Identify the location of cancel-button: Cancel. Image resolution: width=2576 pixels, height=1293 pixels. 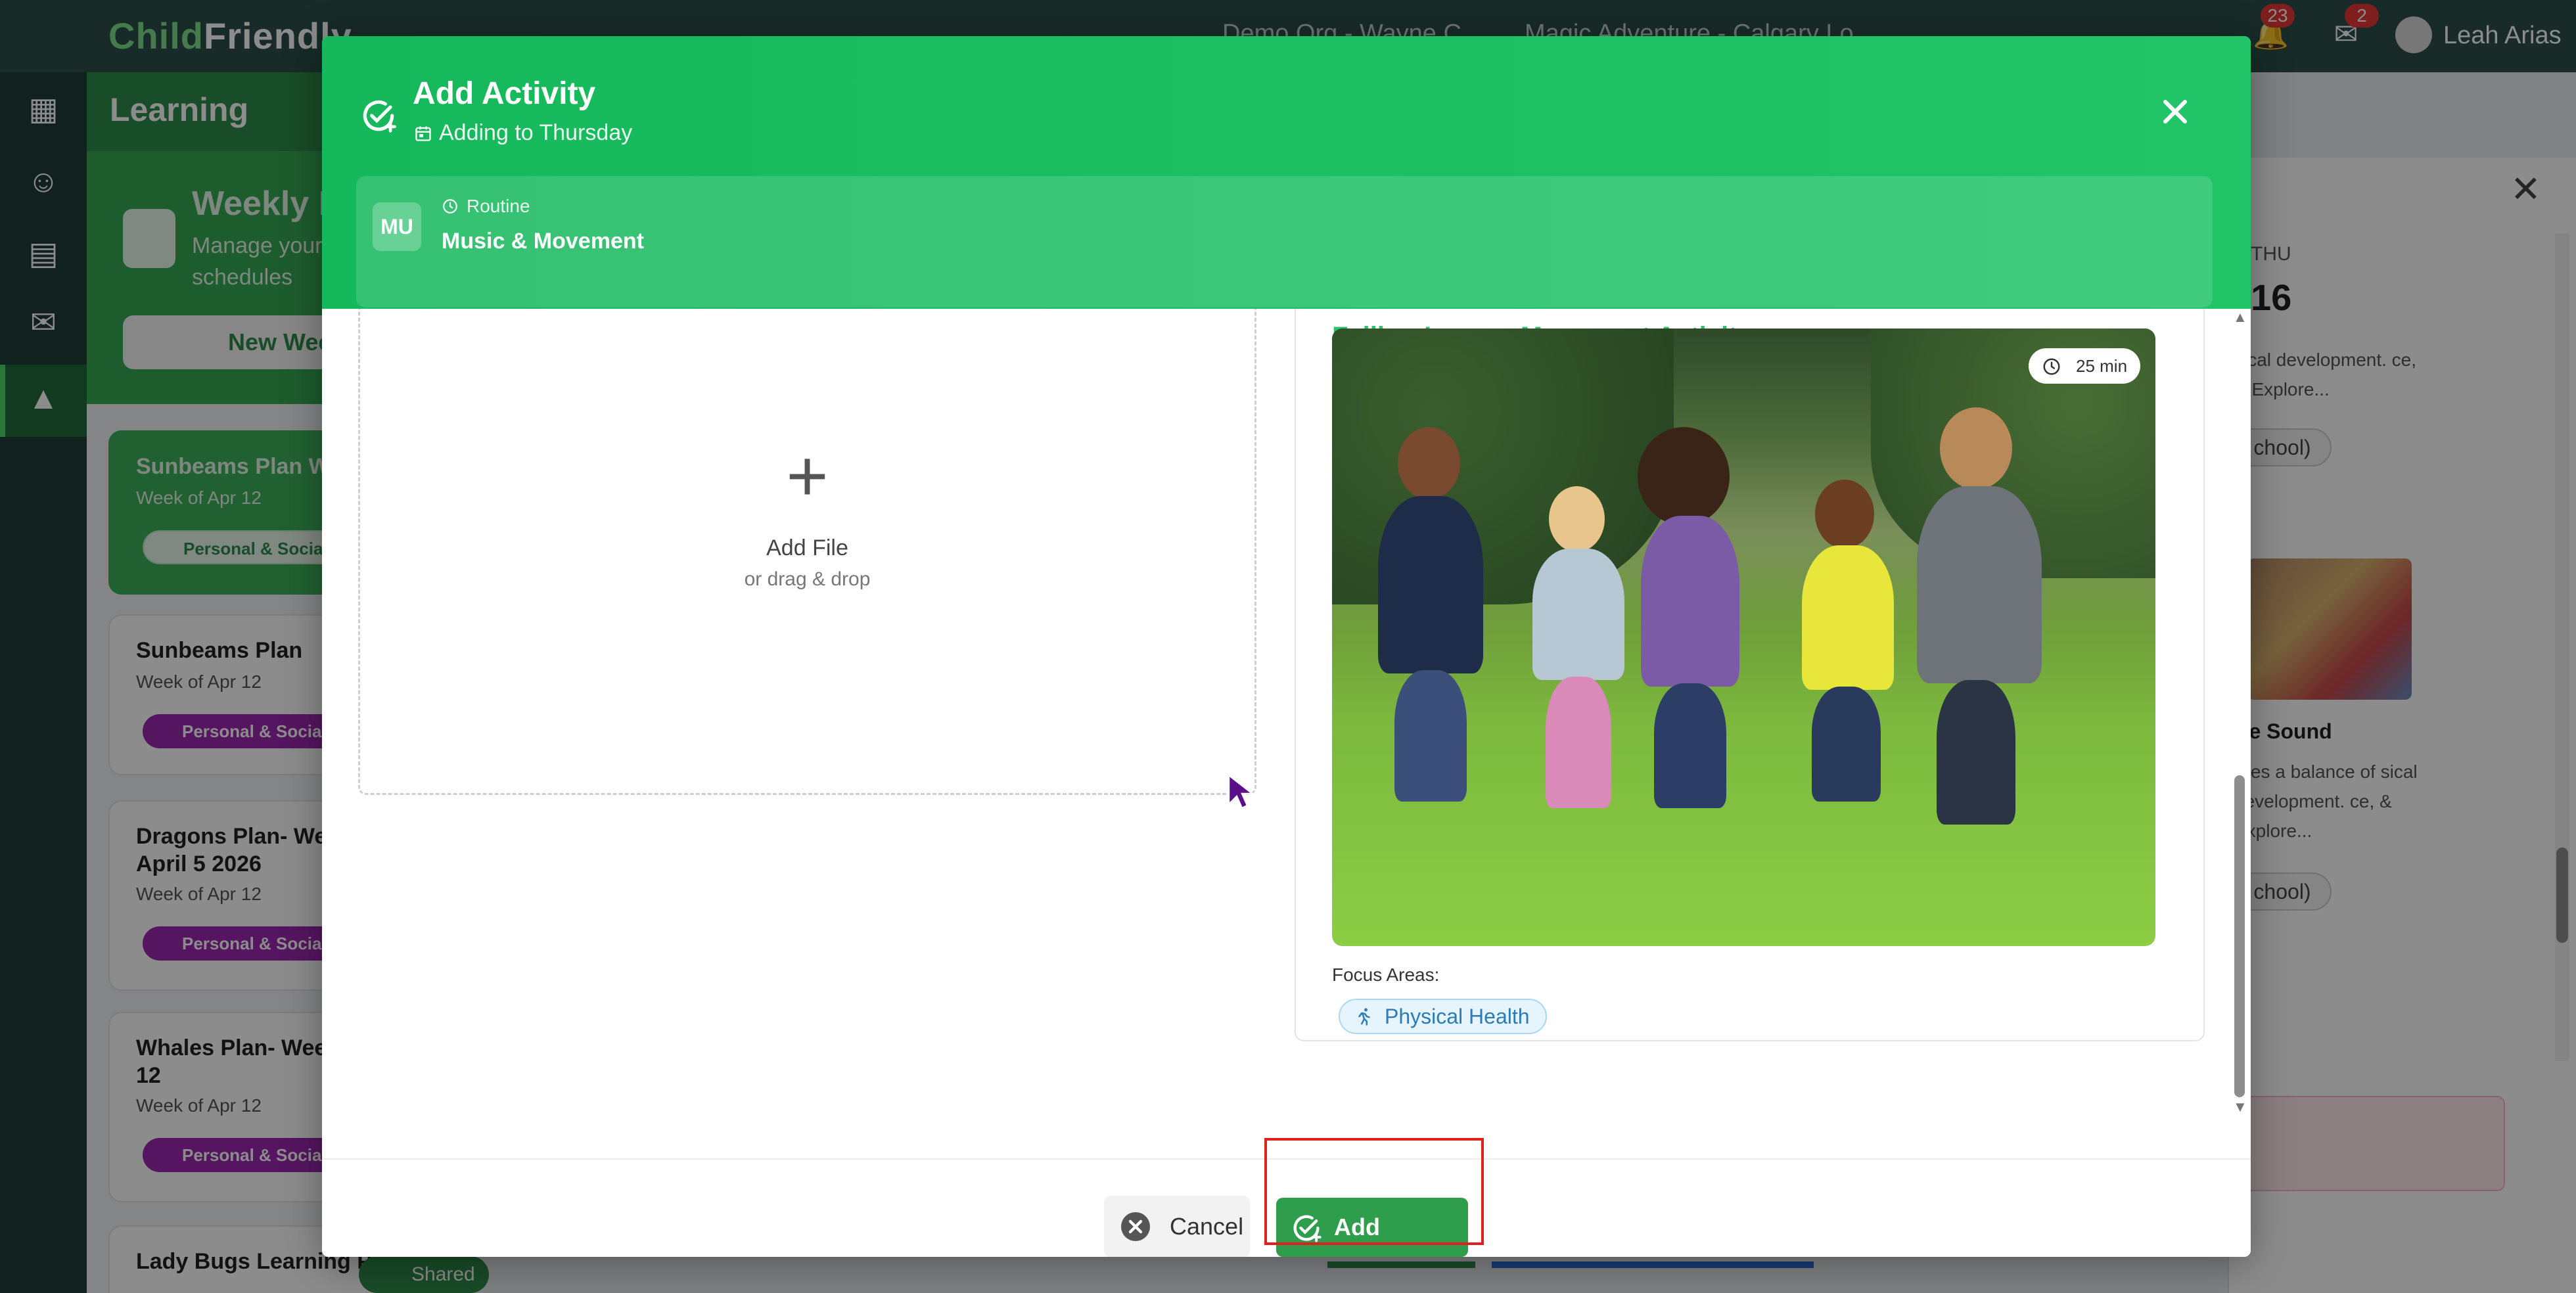
(1177, 1226).